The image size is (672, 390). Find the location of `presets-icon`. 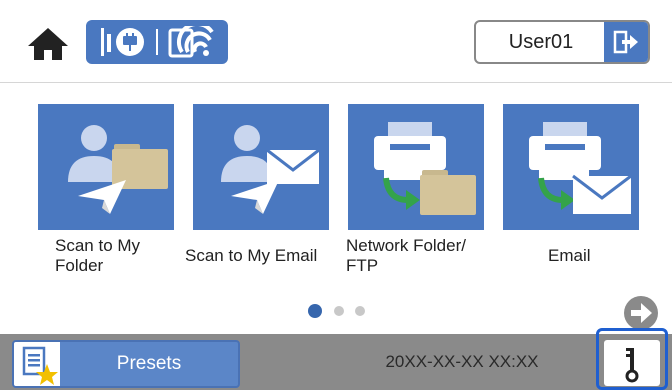

presets-icon is located at coordinates (40, 365).